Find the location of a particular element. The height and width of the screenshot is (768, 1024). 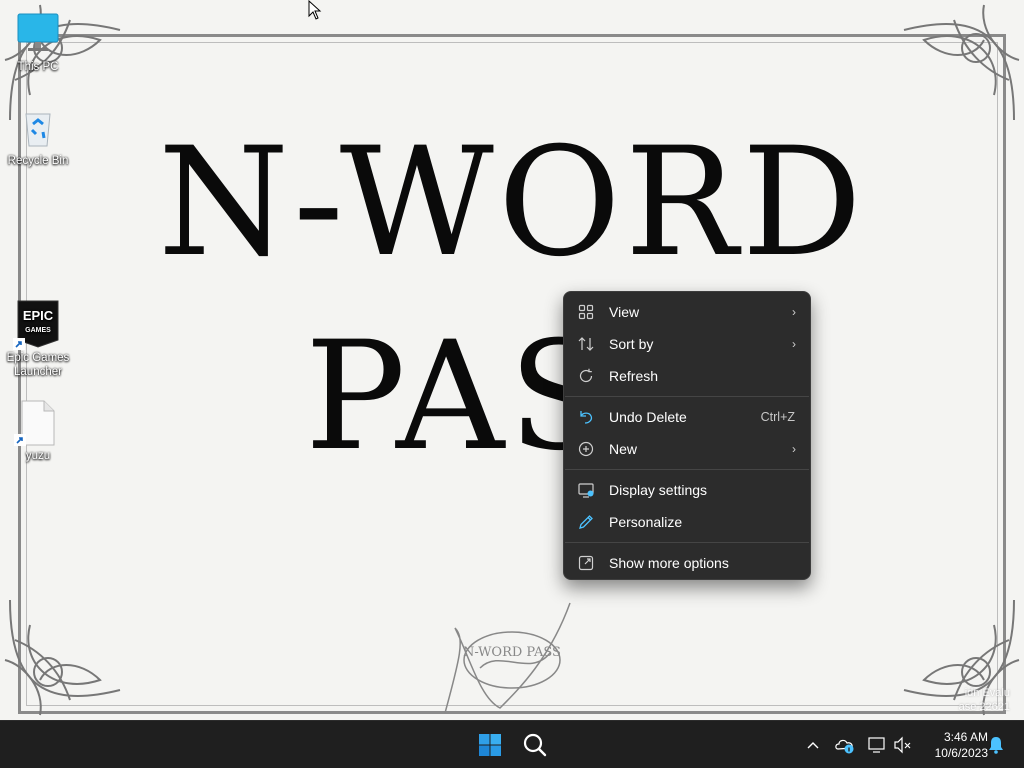

pen-icon is located at coordinates (586, 522).